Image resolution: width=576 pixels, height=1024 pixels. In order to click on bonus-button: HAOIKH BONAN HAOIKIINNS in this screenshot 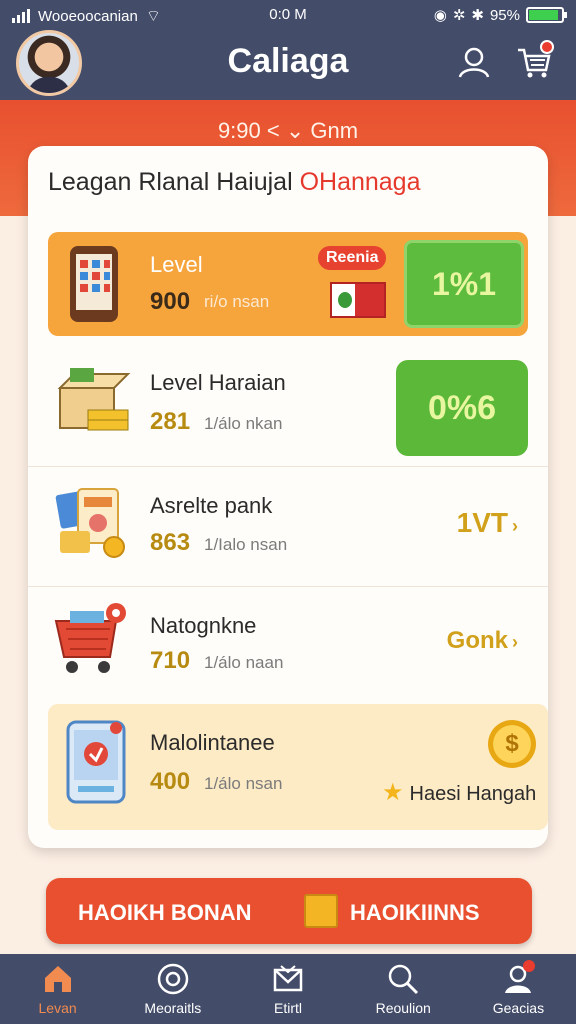, I will do `click(289, 911)`.